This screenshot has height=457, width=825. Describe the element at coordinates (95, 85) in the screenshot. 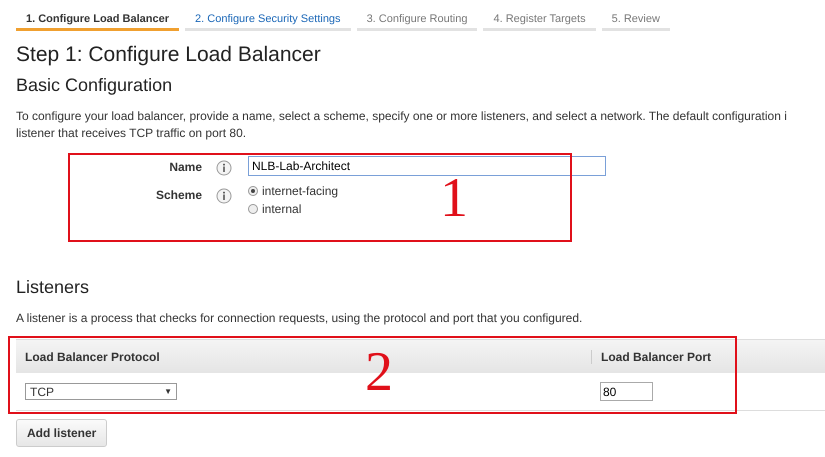

I see `section-heading: Basic Configuration` at that location.